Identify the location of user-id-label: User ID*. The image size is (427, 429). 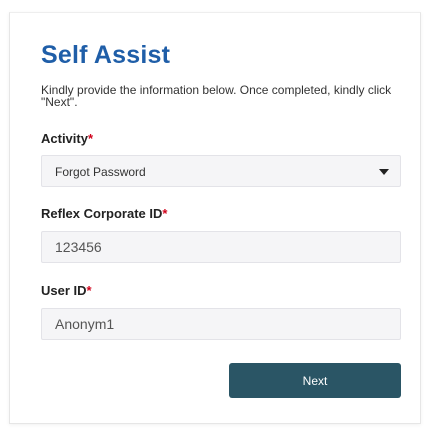
(66, 290).